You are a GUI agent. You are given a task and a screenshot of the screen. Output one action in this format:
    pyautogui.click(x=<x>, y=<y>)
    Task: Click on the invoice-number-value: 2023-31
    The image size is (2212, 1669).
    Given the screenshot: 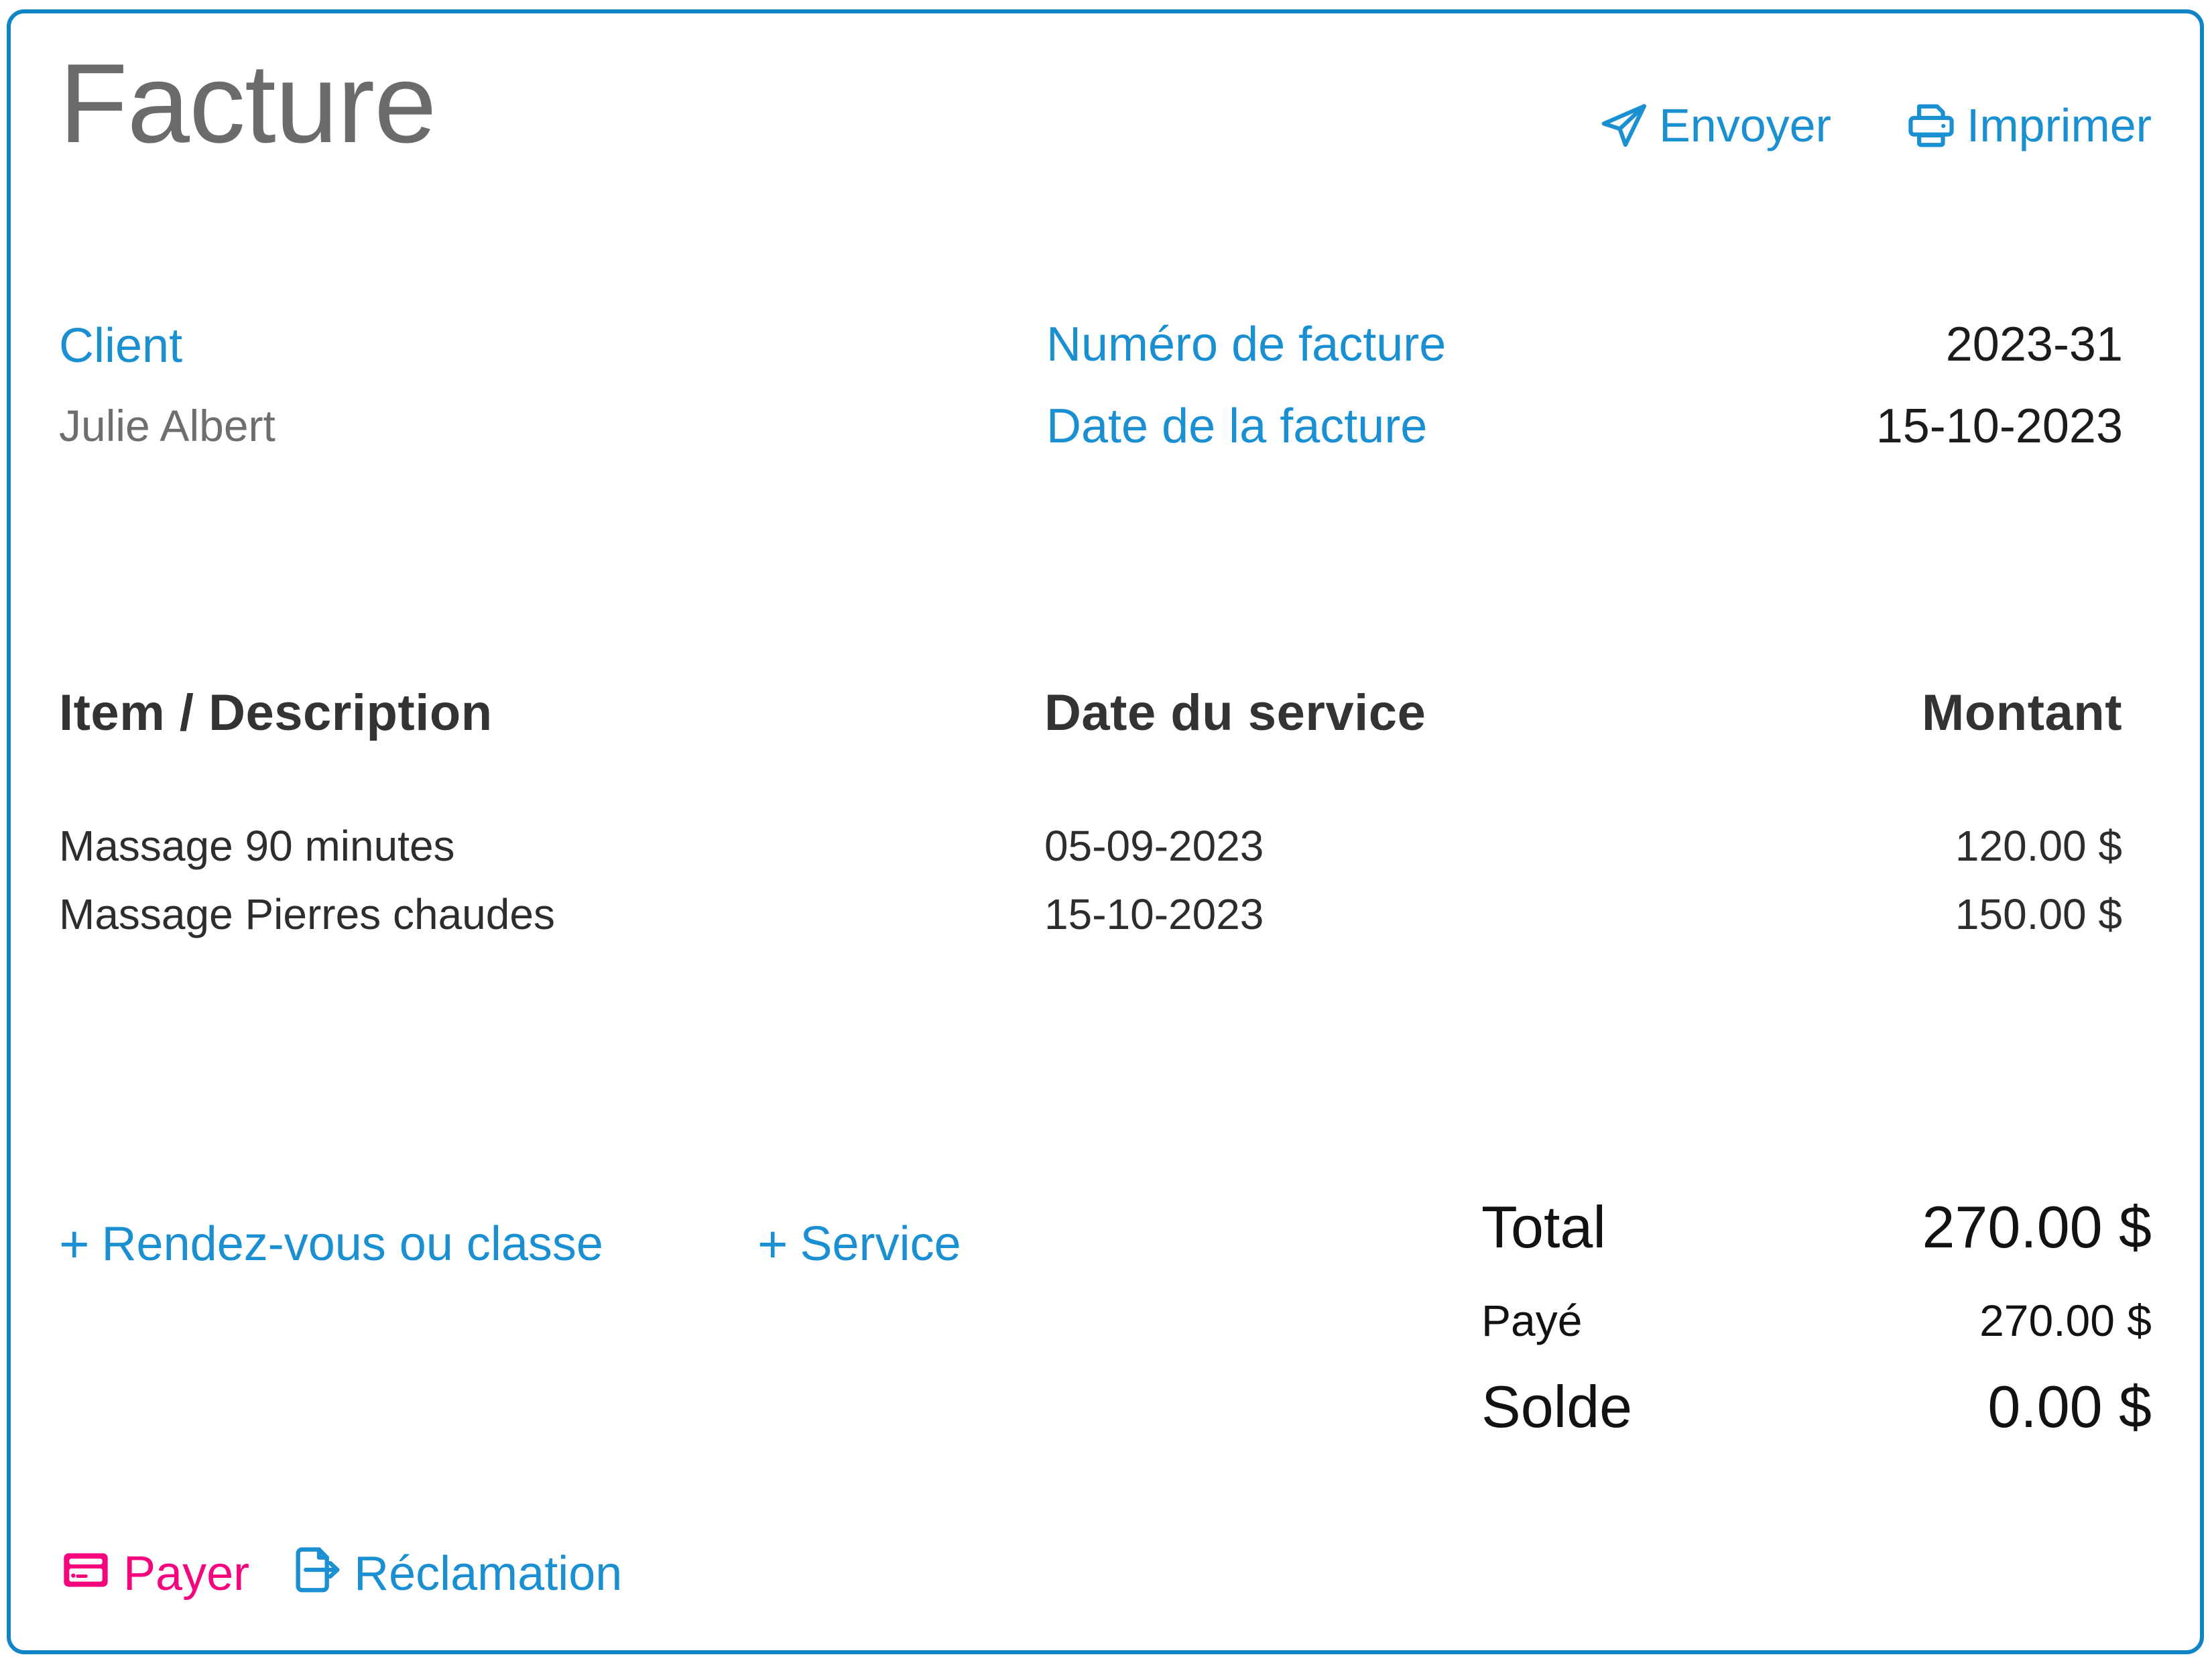 What is the action you would take?
    pyautogui.click(x=2034, y=345)
    